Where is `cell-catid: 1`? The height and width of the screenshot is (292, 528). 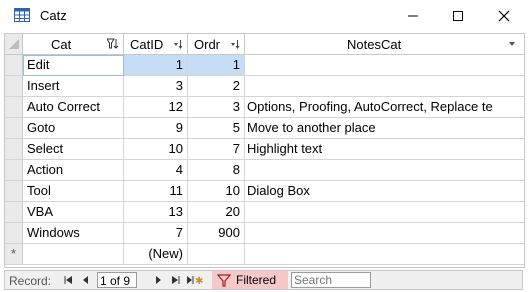
cell-catid: 1 is located at coordinates (156, 65).